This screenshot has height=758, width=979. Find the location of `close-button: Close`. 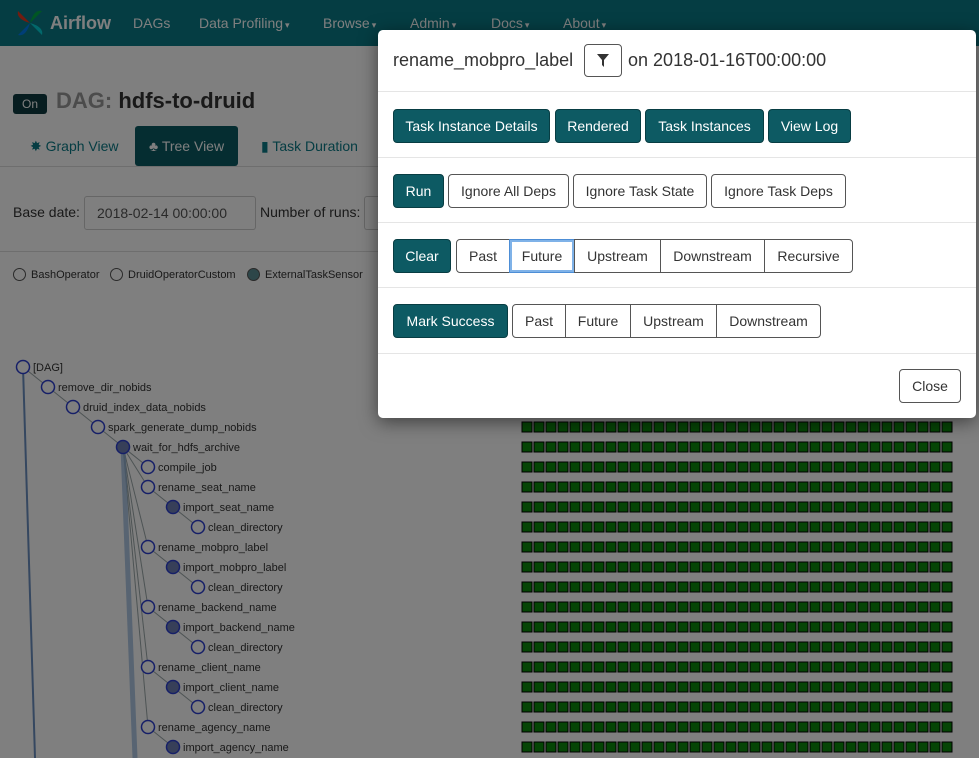

close-button: Close is located at coordinates (930, 386).